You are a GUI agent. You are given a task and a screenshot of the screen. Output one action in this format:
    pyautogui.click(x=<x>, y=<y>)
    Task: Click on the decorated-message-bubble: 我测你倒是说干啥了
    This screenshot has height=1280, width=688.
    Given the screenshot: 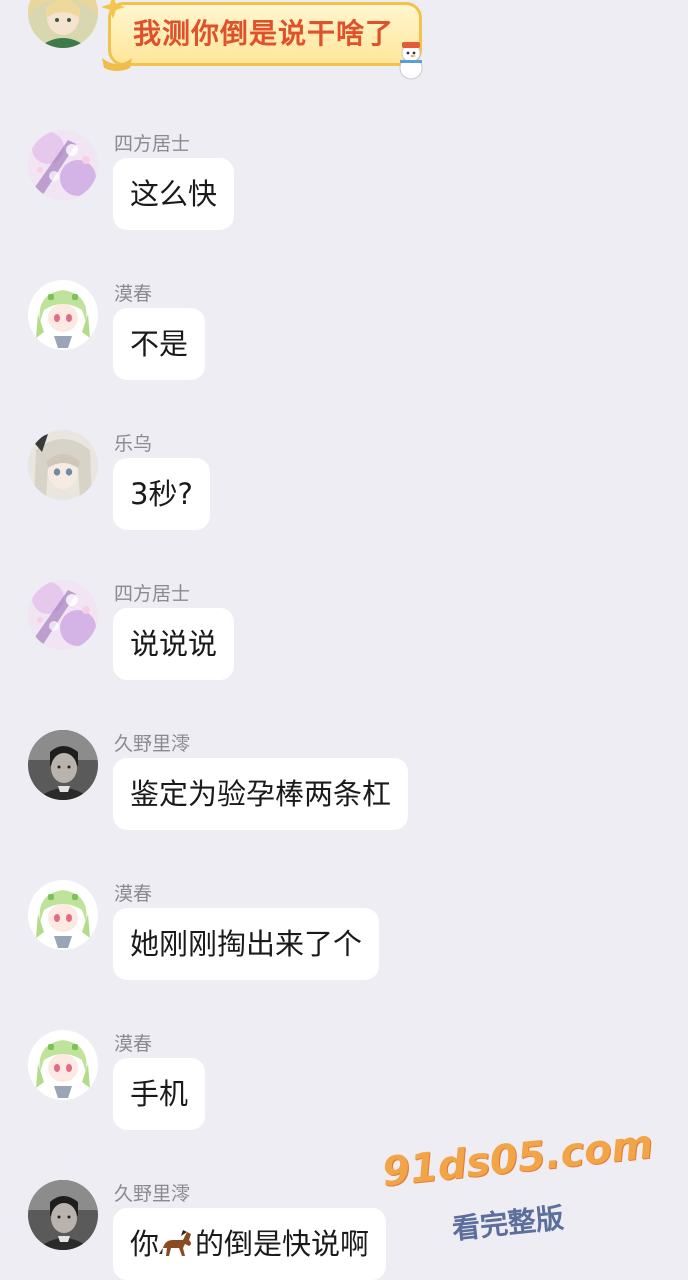 What is the action you would take?
    pyautogui.click(x=265, y=34)
    